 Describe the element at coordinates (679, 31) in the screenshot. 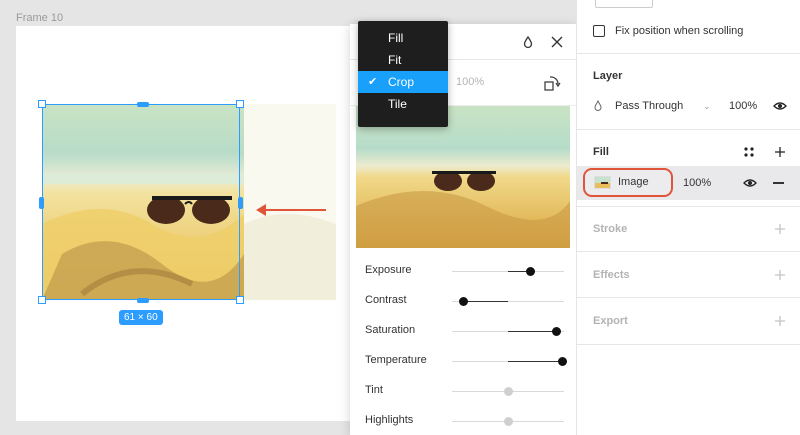

I see `fix-position-label: Fix position when scrolling` at that location.